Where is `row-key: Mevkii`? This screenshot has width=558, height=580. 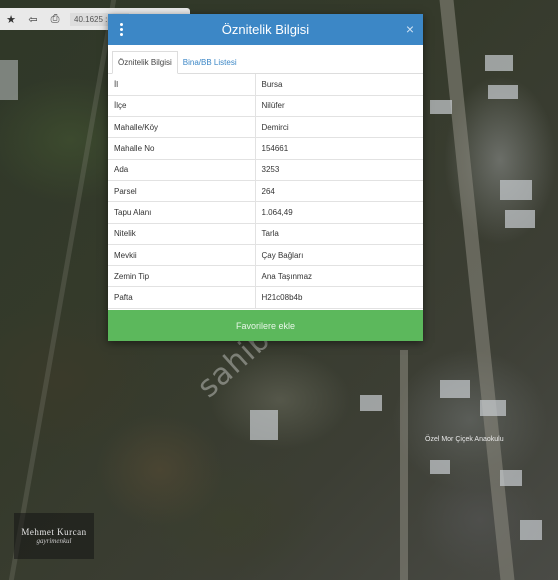 row-key: Mevkii is located at coordinates (182, 255).